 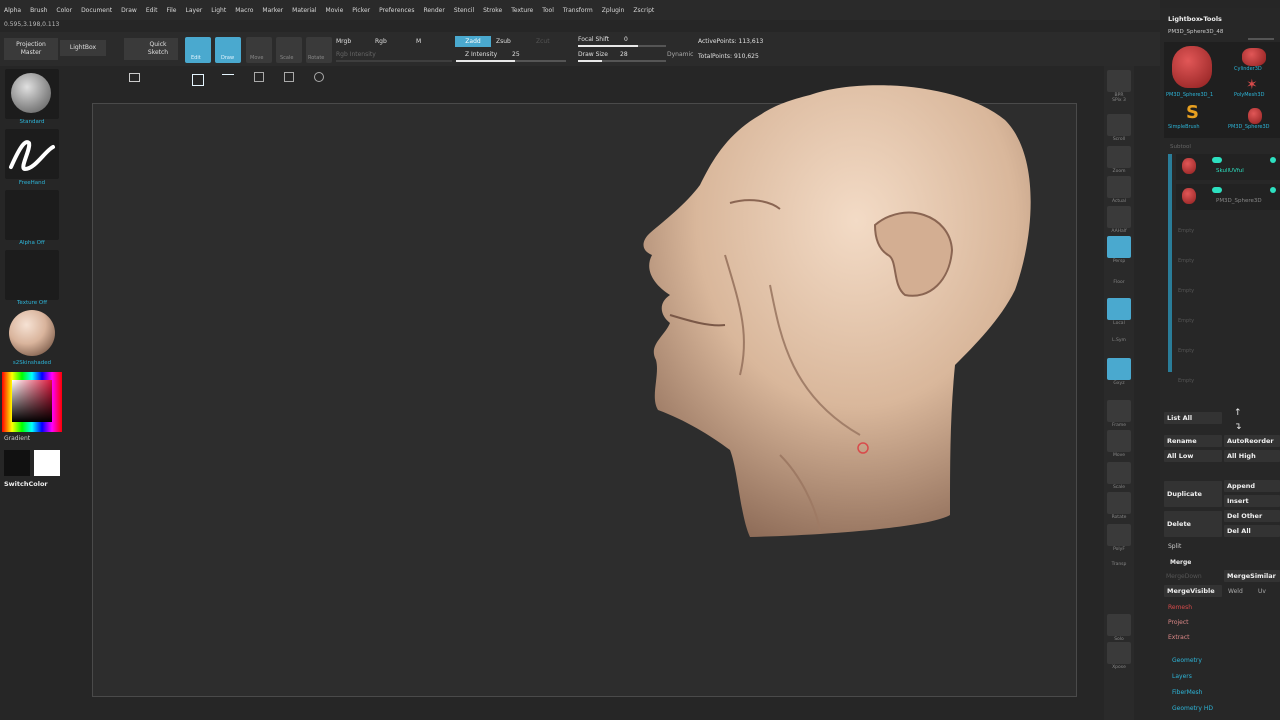 What do you see at coordinates (1262, 591) in the screenshot?
I see `uv-toggle: Uv` at bounding box center [1262, 591].